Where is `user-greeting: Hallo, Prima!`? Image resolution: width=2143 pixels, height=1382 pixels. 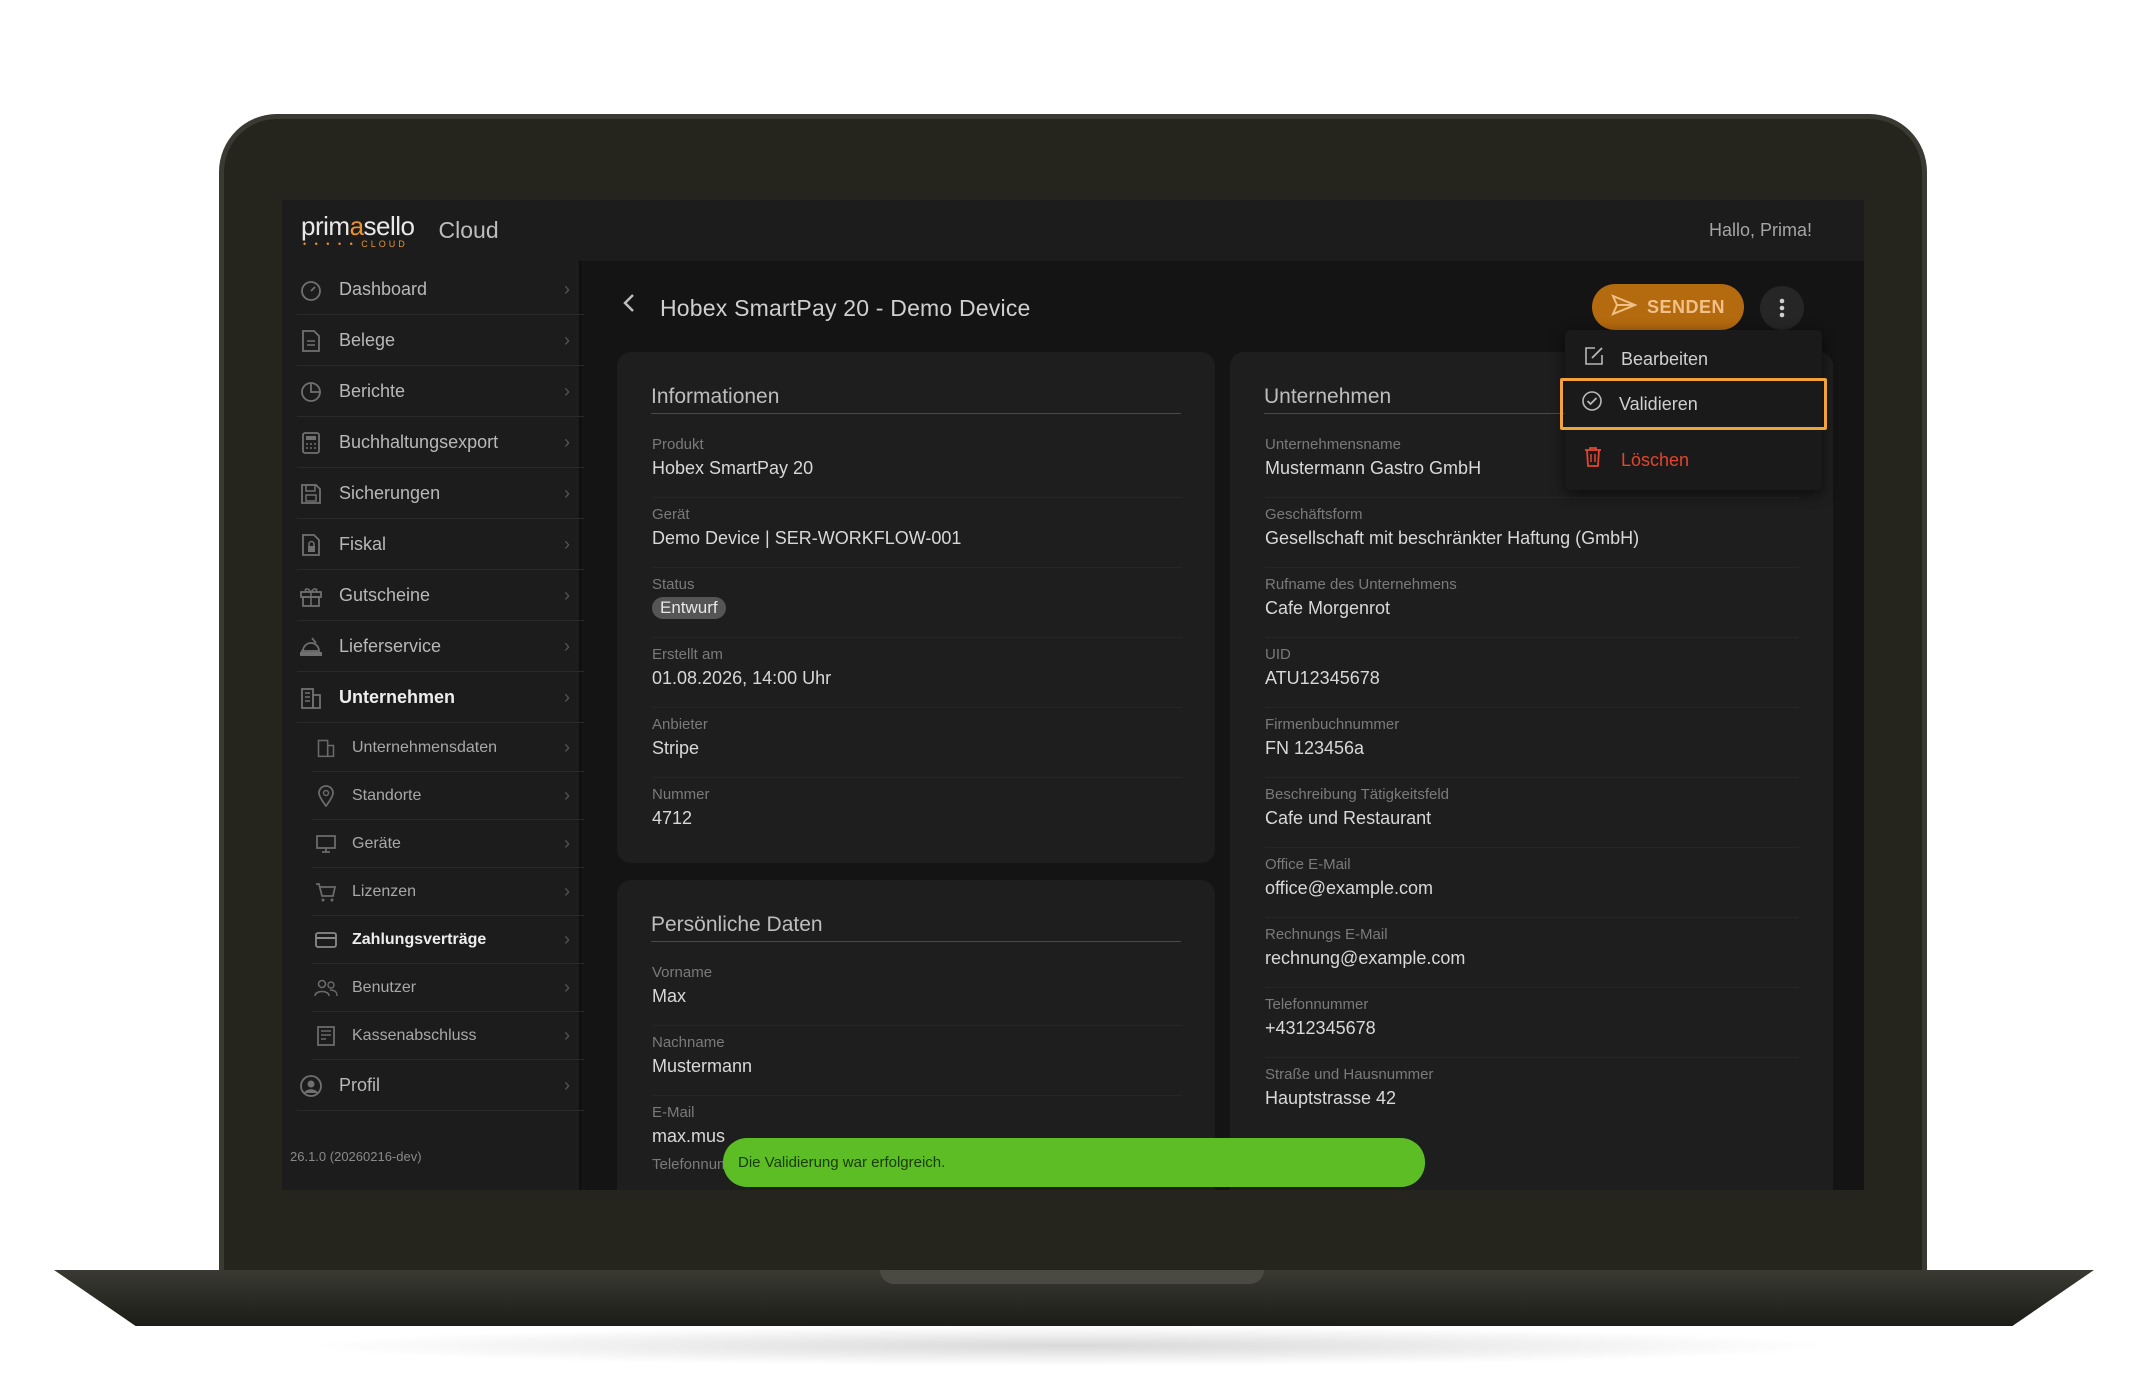 user-greeting: Hallo, Prima! is located at coordinates (1760, 230).